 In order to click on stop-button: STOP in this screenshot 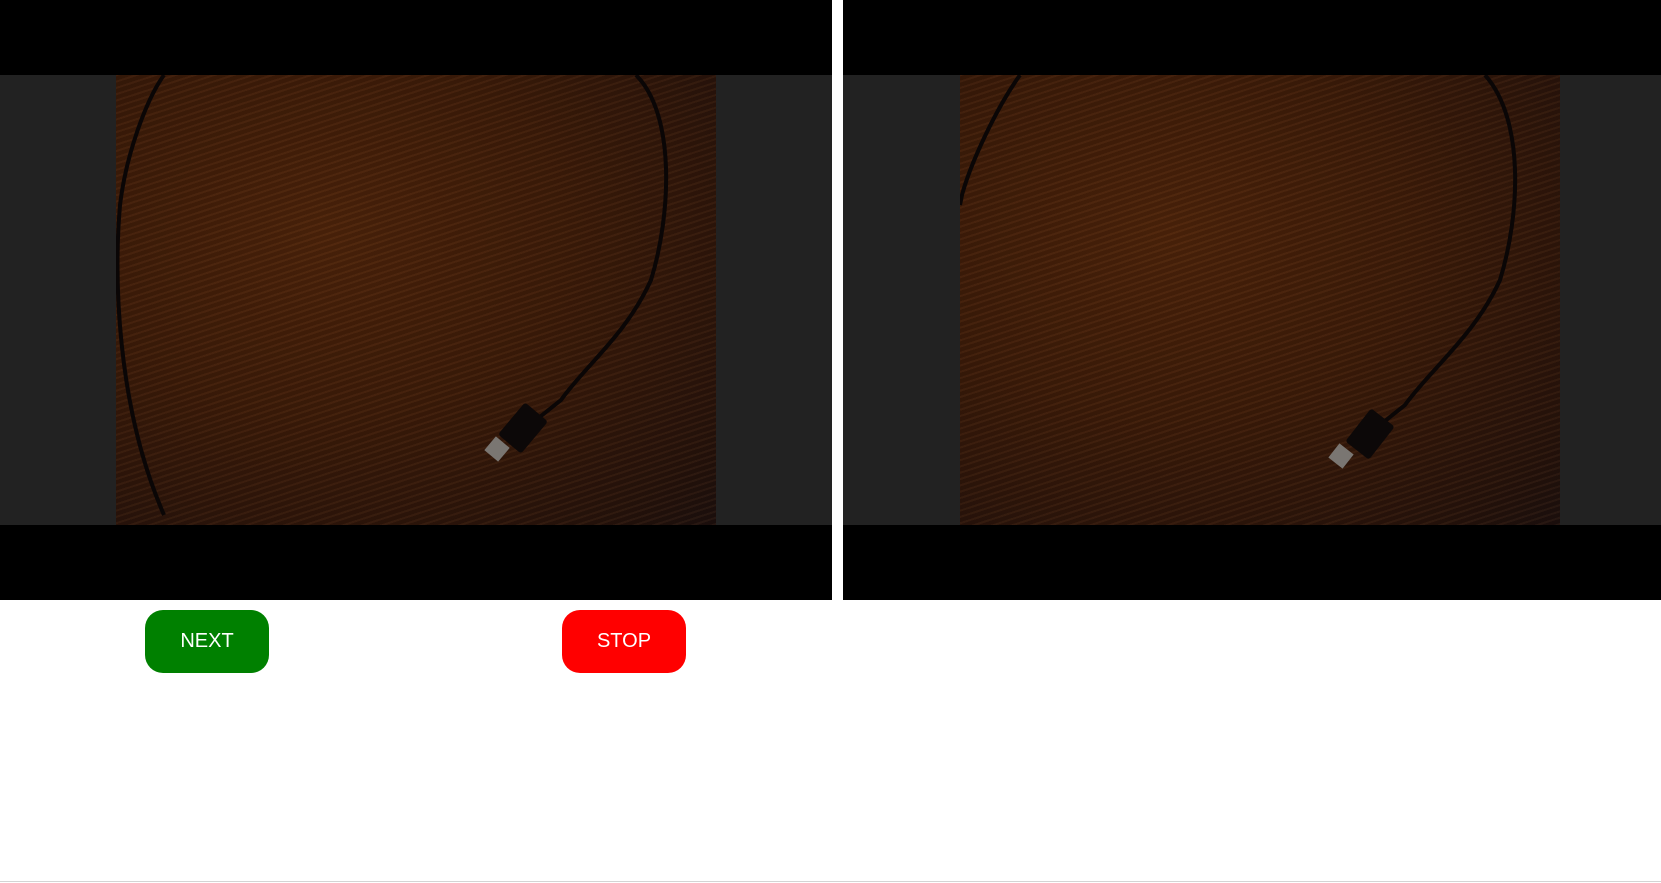, I will do `click(624, 641)`.